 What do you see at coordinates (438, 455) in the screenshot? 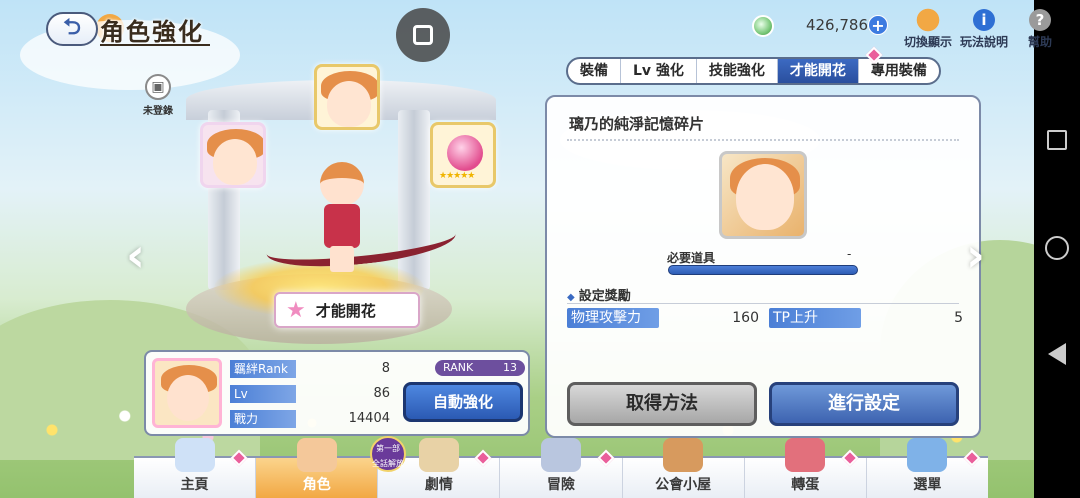
I see `scroll-icon` at bounding box center [438, 455].